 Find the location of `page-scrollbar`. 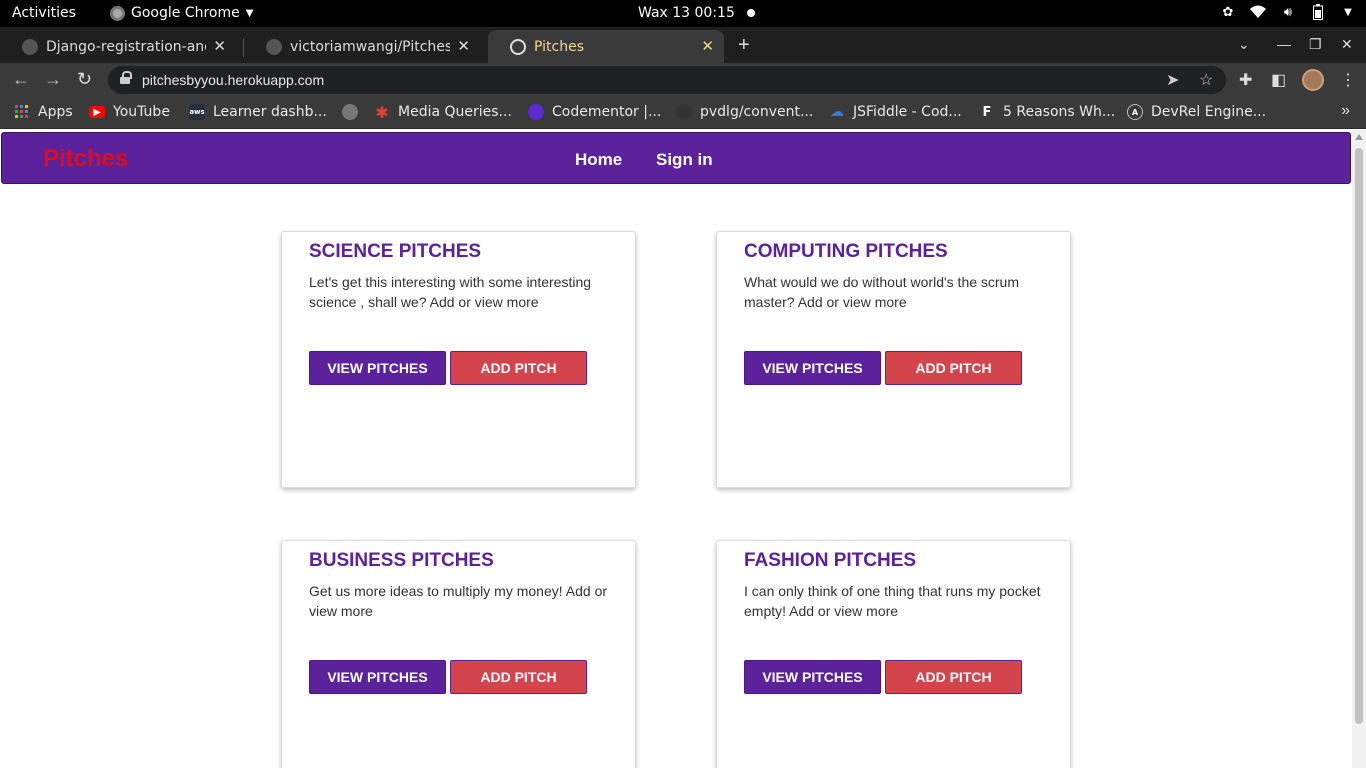

page-scrollbar is located at coordinates (1359, 449).